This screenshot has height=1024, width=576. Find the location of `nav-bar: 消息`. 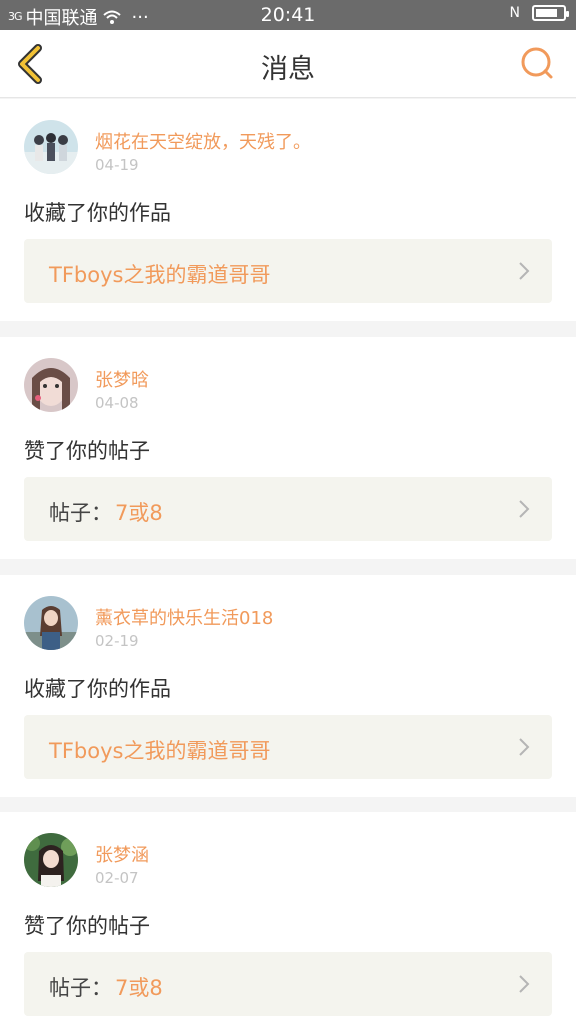

nav-bar: 消息 is located at coordinates (288, 64).